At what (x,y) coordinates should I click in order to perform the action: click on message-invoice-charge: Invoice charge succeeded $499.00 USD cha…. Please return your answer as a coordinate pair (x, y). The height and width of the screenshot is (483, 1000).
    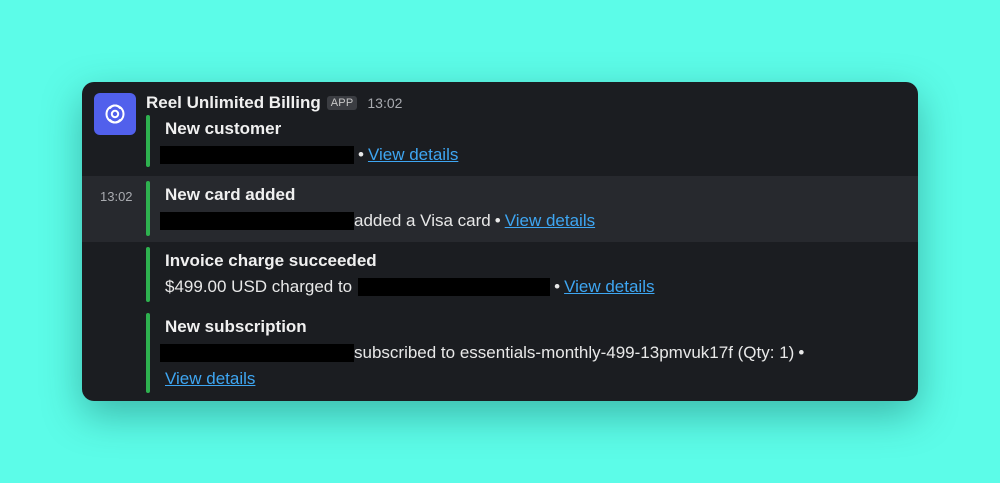
    Looking at the image, I should click on (500, 275).